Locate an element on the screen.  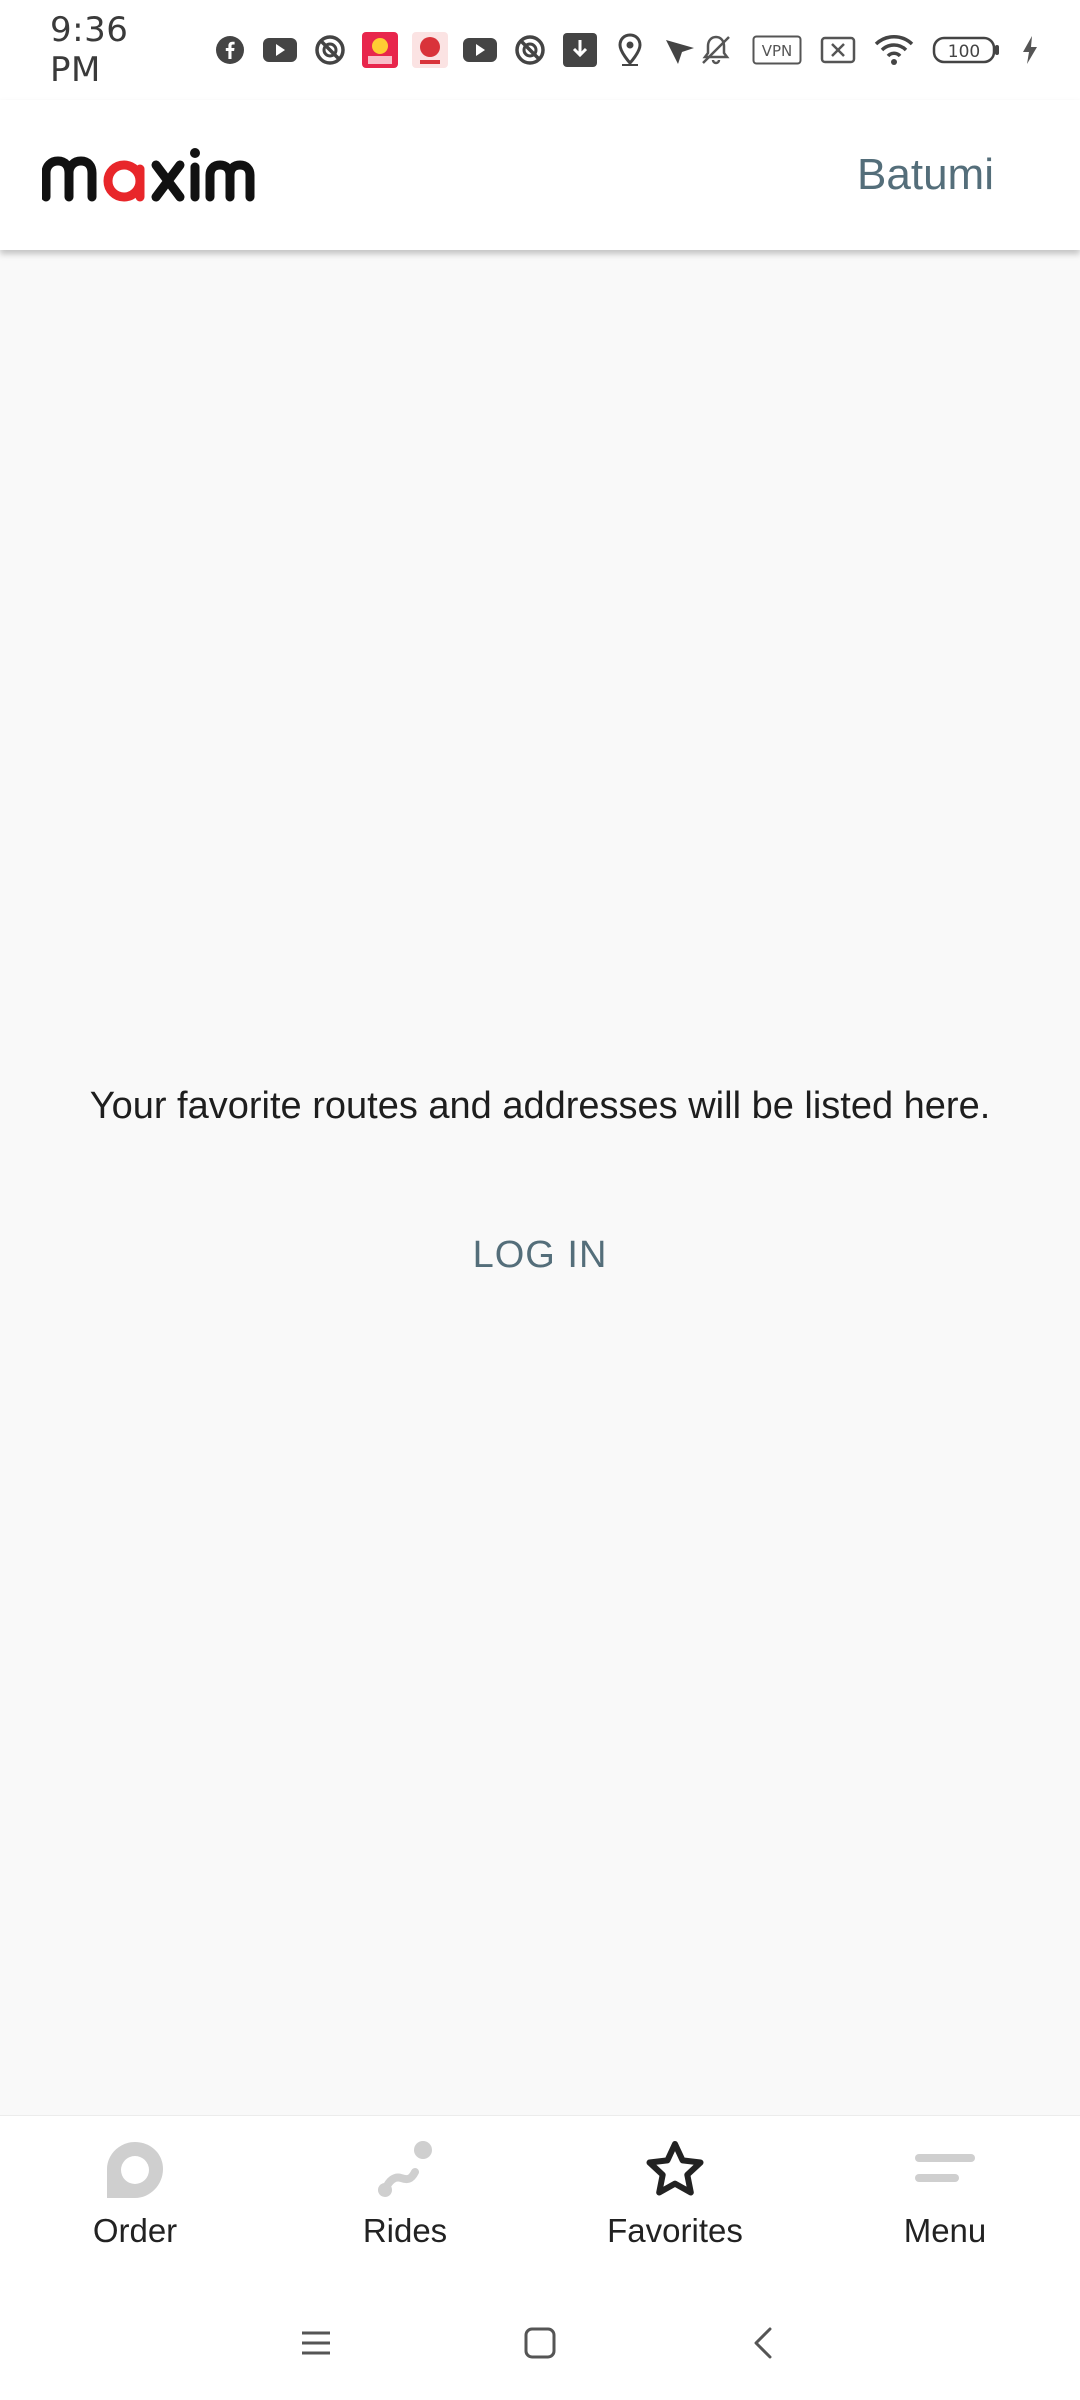
nav-item-rides: Rides is located at coordinates (405, 2200).